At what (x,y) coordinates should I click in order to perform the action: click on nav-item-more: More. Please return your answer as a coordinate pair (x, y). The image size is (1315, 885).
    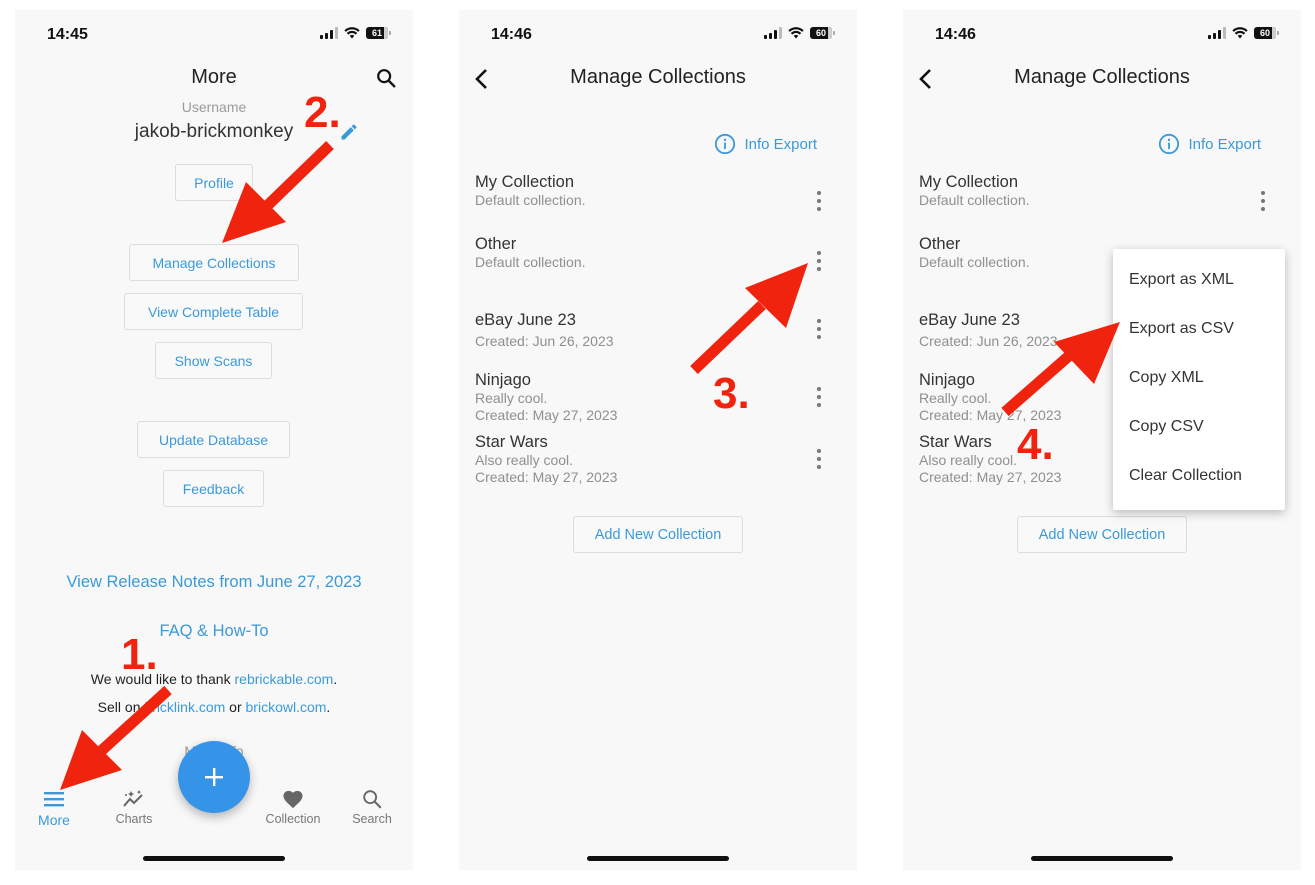
    Looking at the image, I should click on (54, 808).